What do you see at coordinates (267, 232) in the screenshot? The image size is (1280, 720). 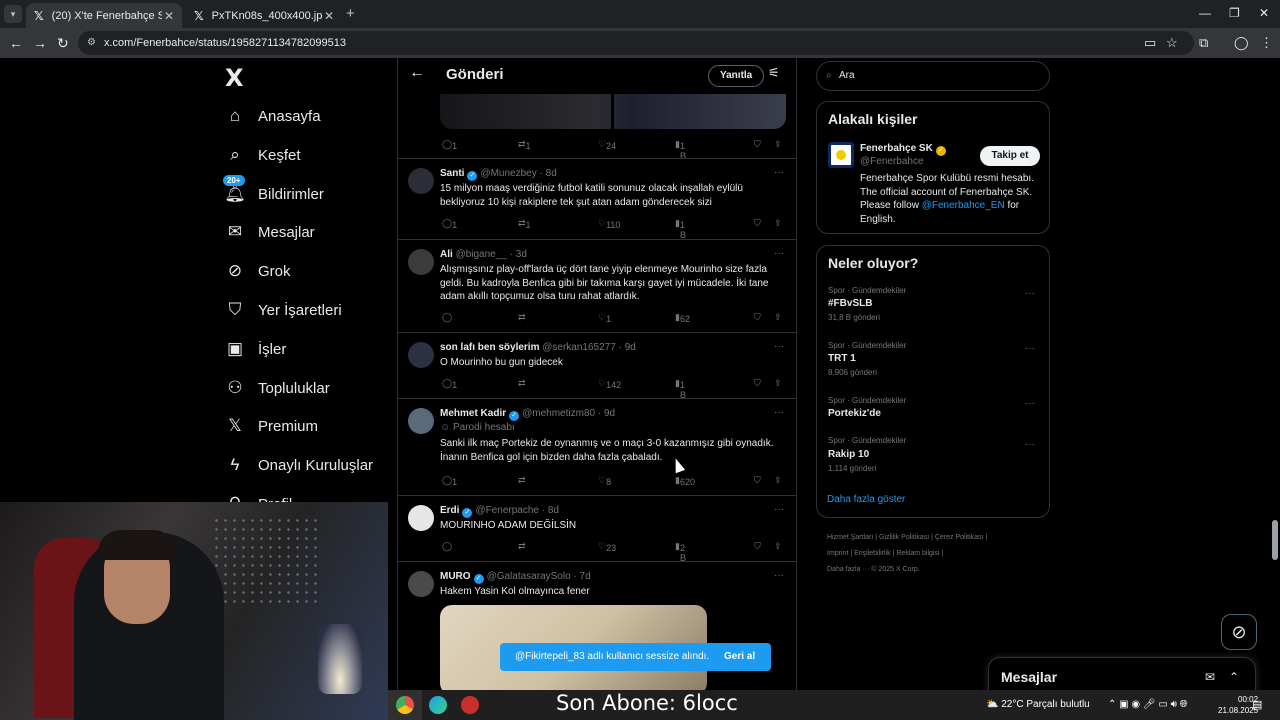 I see `nav-item-messages: ✉ Mesajlar` at bounding box center [267, 232].